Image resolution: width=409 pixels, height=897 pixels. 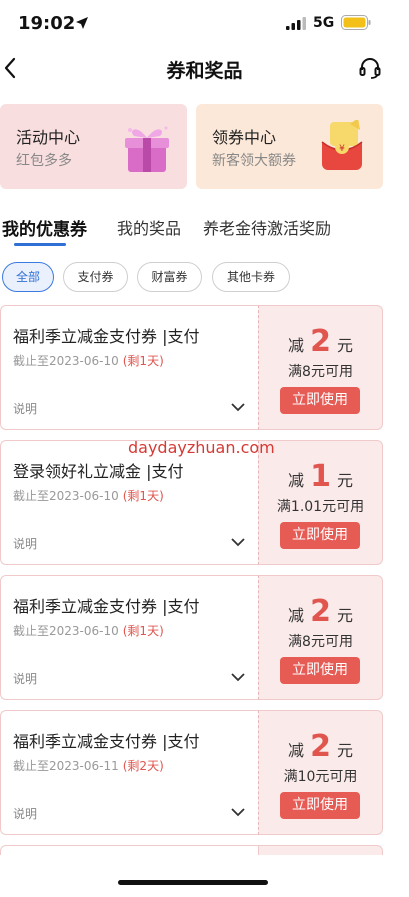 I want to click on nav-bar: 券和奖品, so click(x=204, y=70).